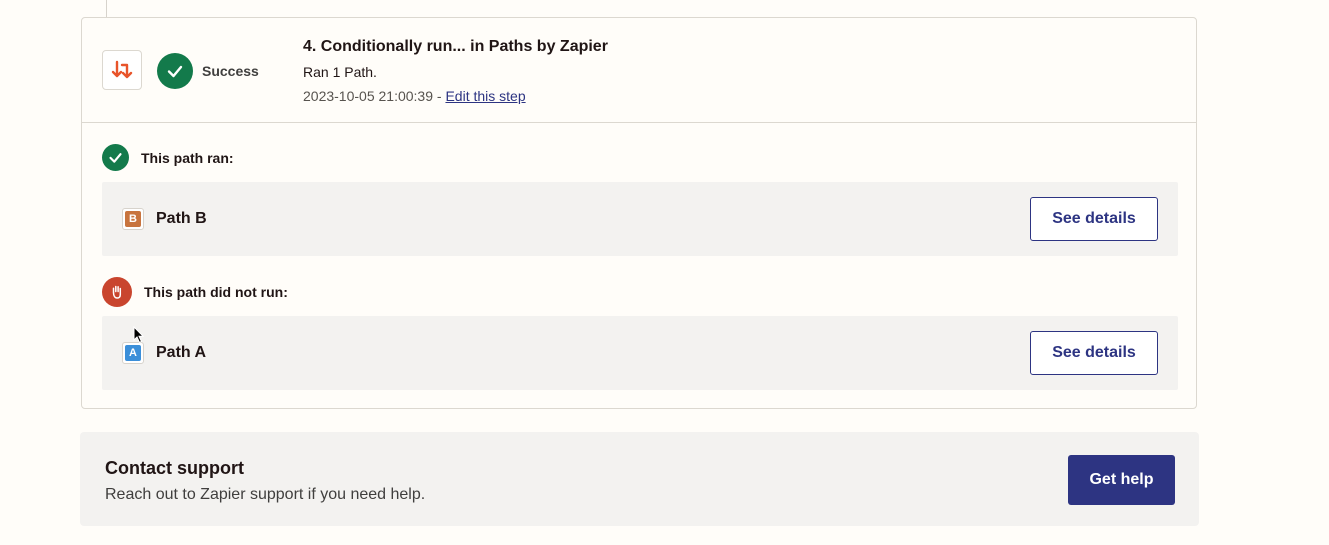 The image size is (1329, 545). What do you see at coordinates (640, 219) in the screenshot?
I see `path-row-b: B Path B See details` at bounding box center [640, 219].